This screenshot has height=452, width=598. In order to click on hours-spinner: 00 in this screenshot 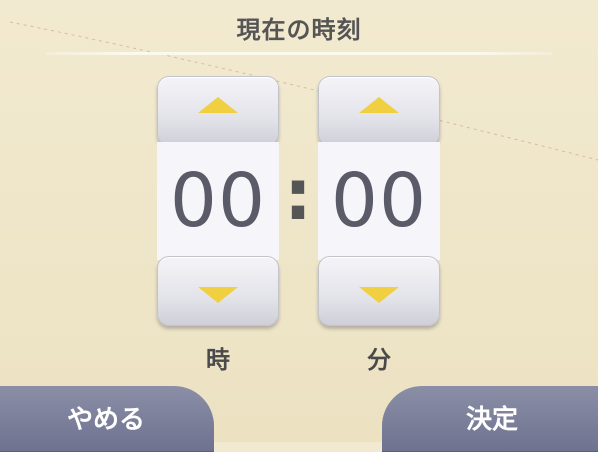, I will do `click(218, 203)`.